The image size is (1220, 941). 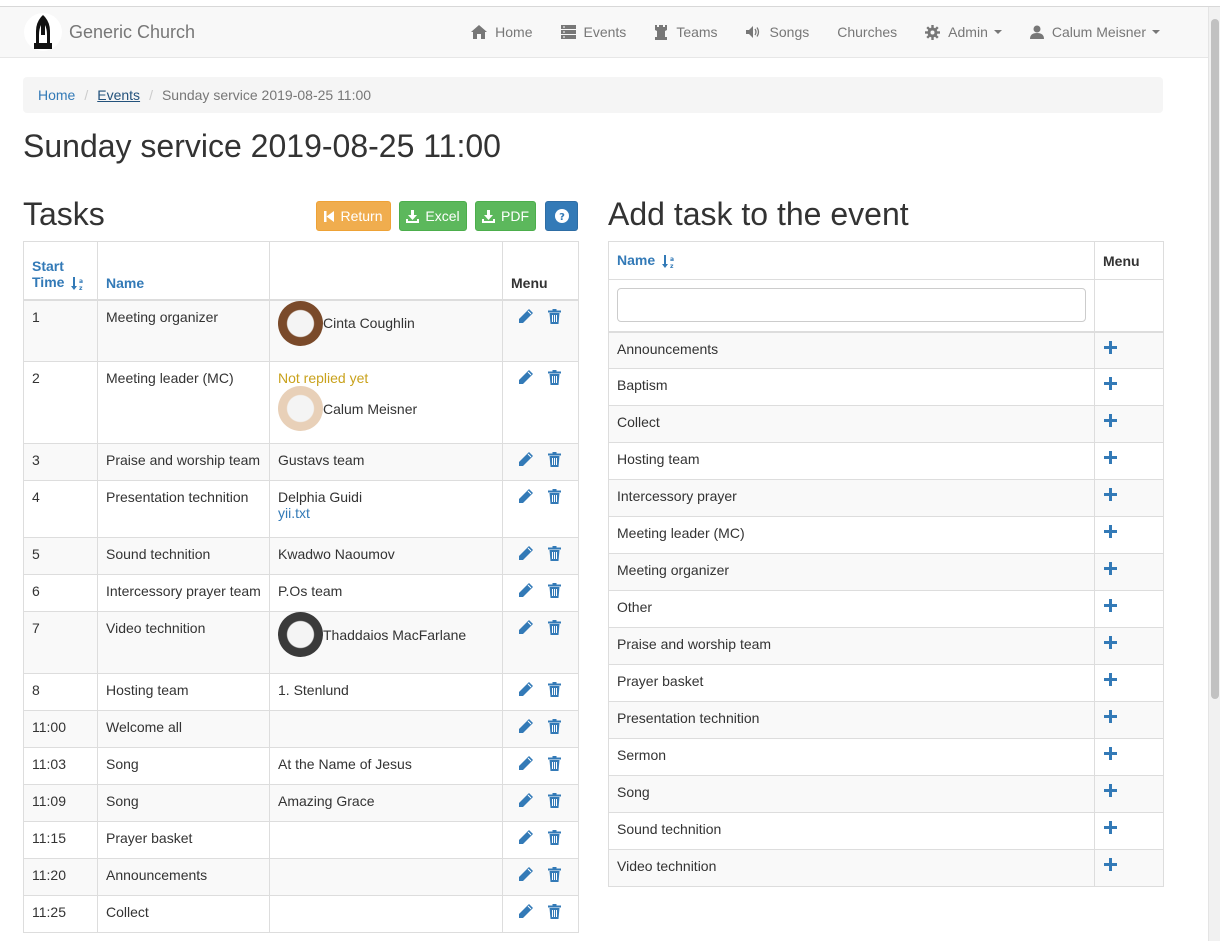 What do you see at coordinates (594, 32) in the screenshot?
I see `nav-events: Events` at bounding box center [594, 32].